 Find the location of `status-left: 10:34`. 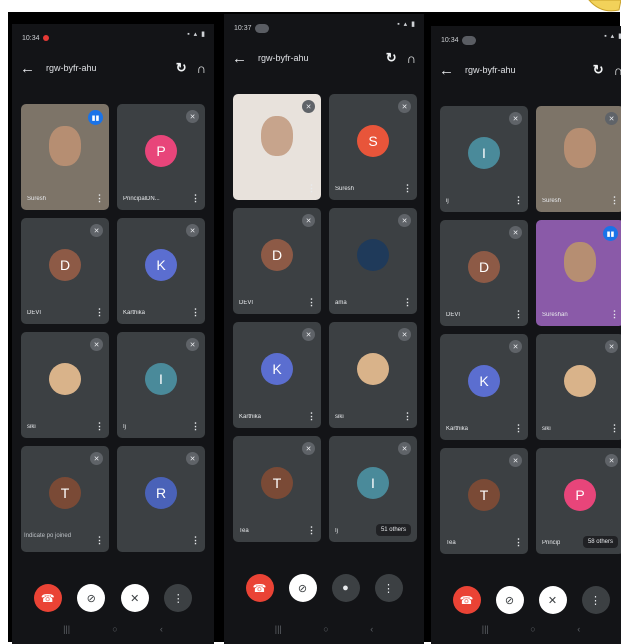

status-left: 10:34 is located at coordinates (458, 40).